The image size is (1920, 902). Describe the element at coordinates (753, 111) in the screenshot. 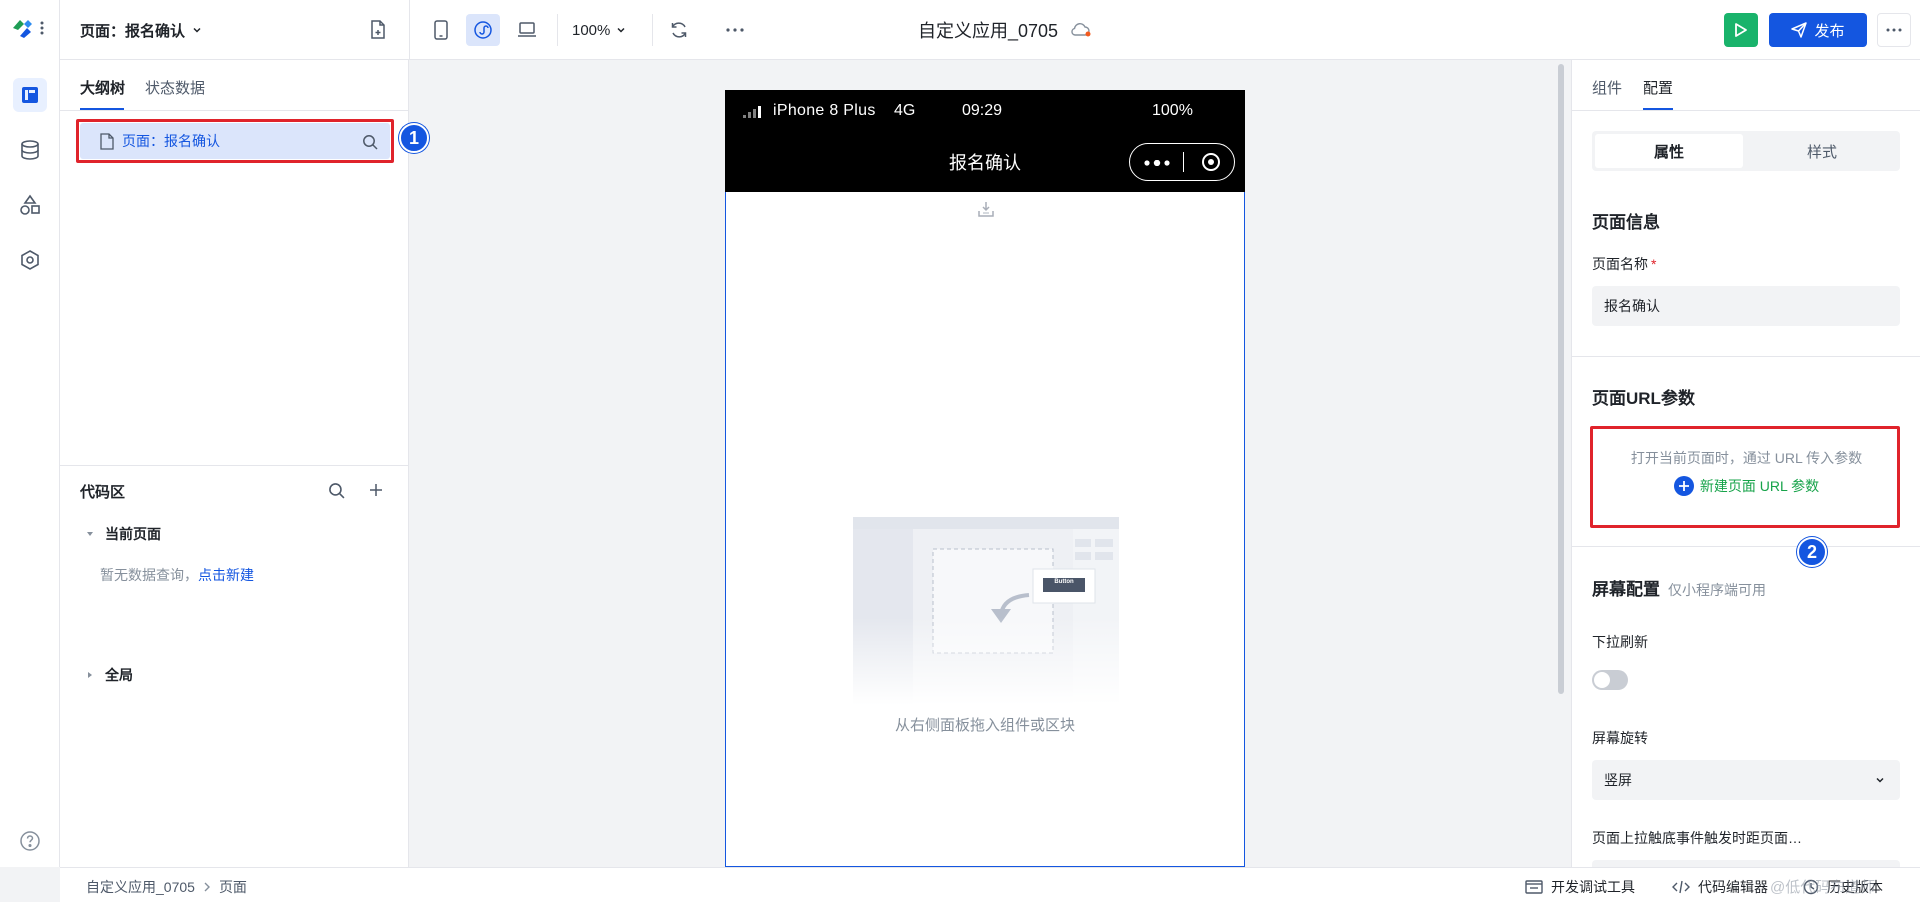

I see `signal-icon` at that location.